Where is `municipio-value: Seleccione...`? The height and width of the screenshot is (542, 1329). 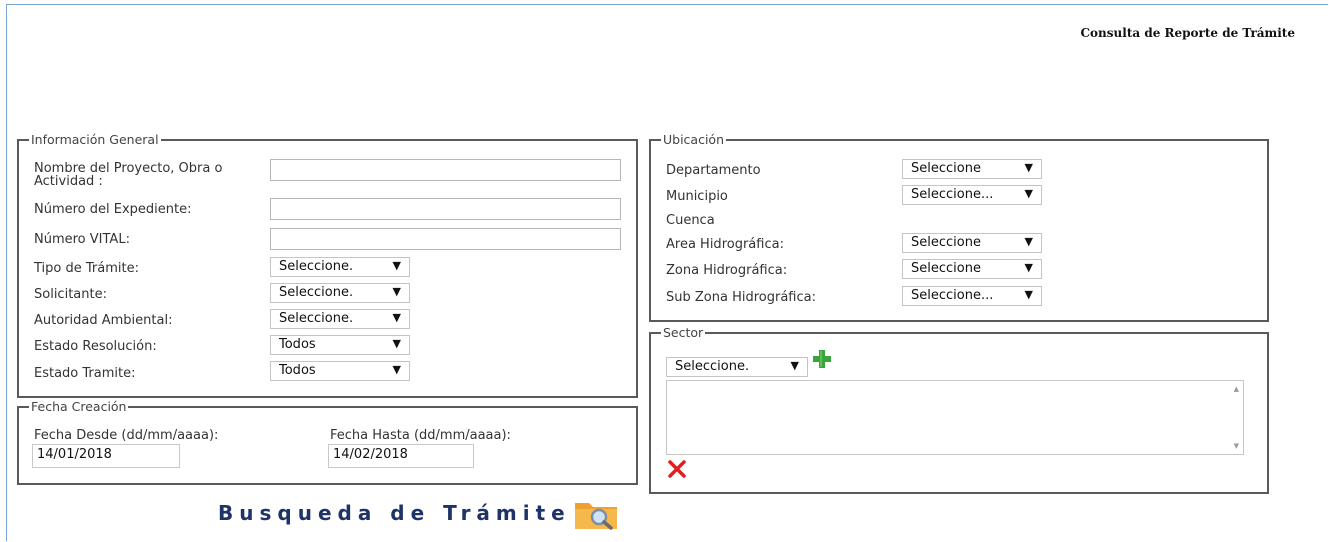
municipio-value: Seleccione... is located at coordinates (952, 194).